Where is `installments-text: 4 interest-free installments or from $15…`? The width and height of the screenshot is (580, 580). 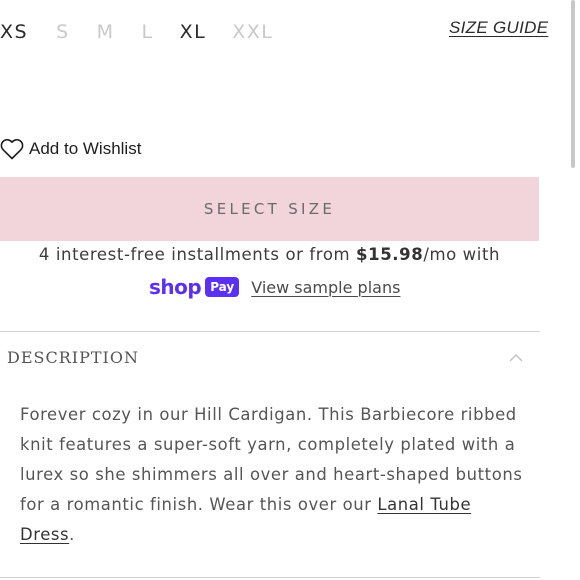
installments-text: 4 interest-free installments or from $15… is located at coordinates (269, 254).